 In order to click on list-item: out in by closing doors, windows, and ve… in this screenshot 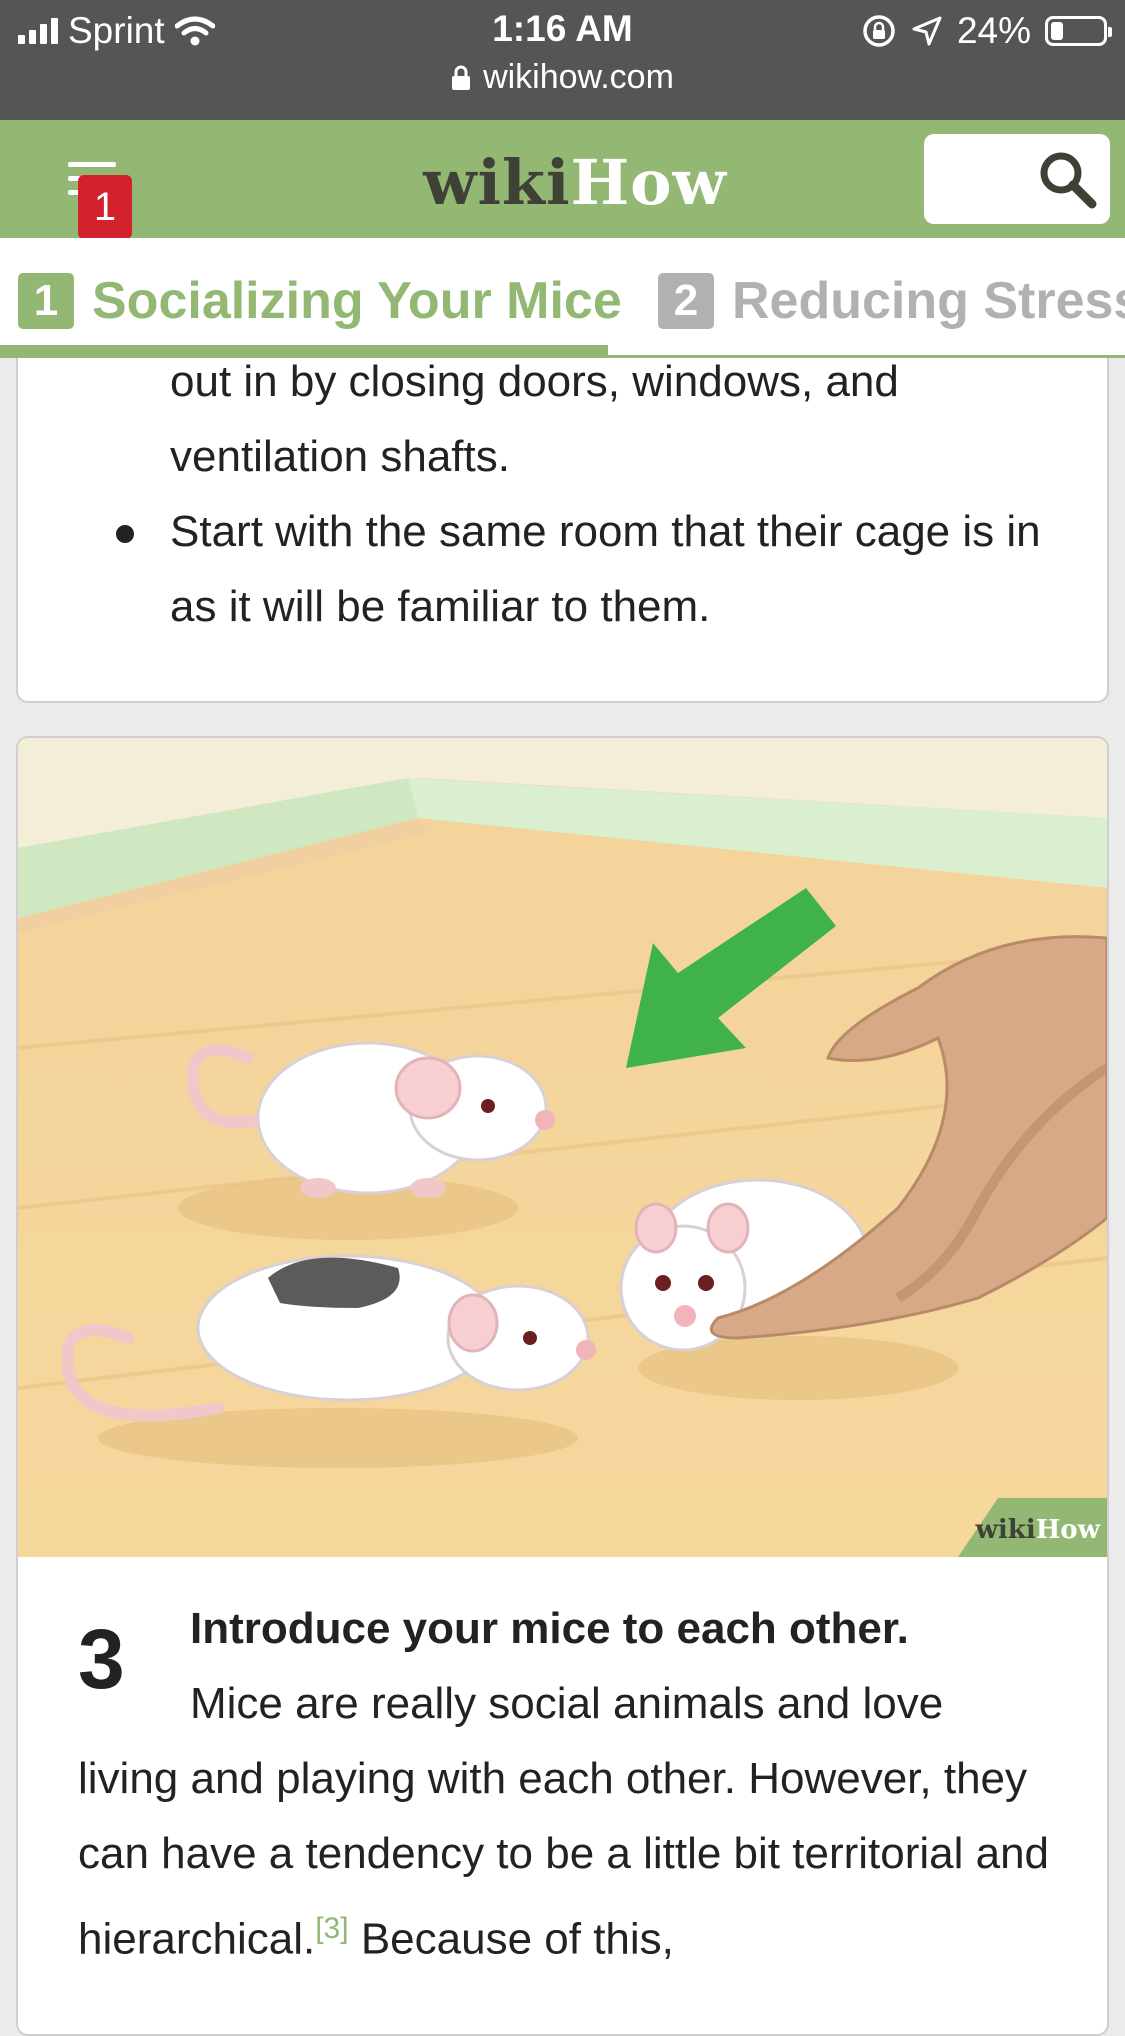, I will do `click(534, 419)`.